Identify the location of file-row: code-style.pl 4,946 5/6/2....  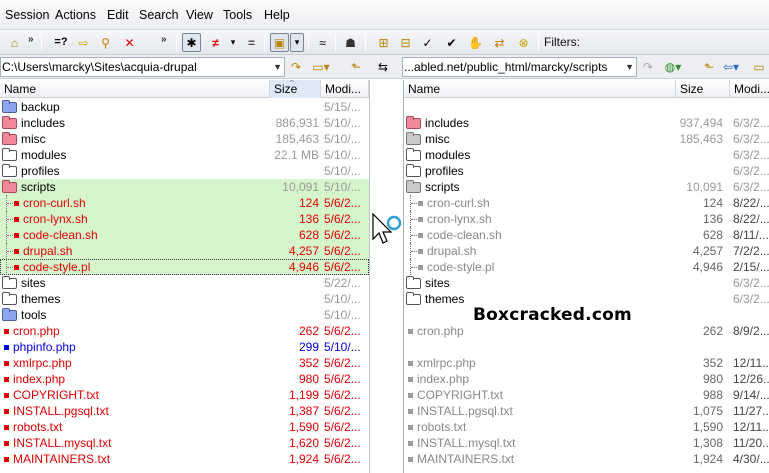
(184, 267).